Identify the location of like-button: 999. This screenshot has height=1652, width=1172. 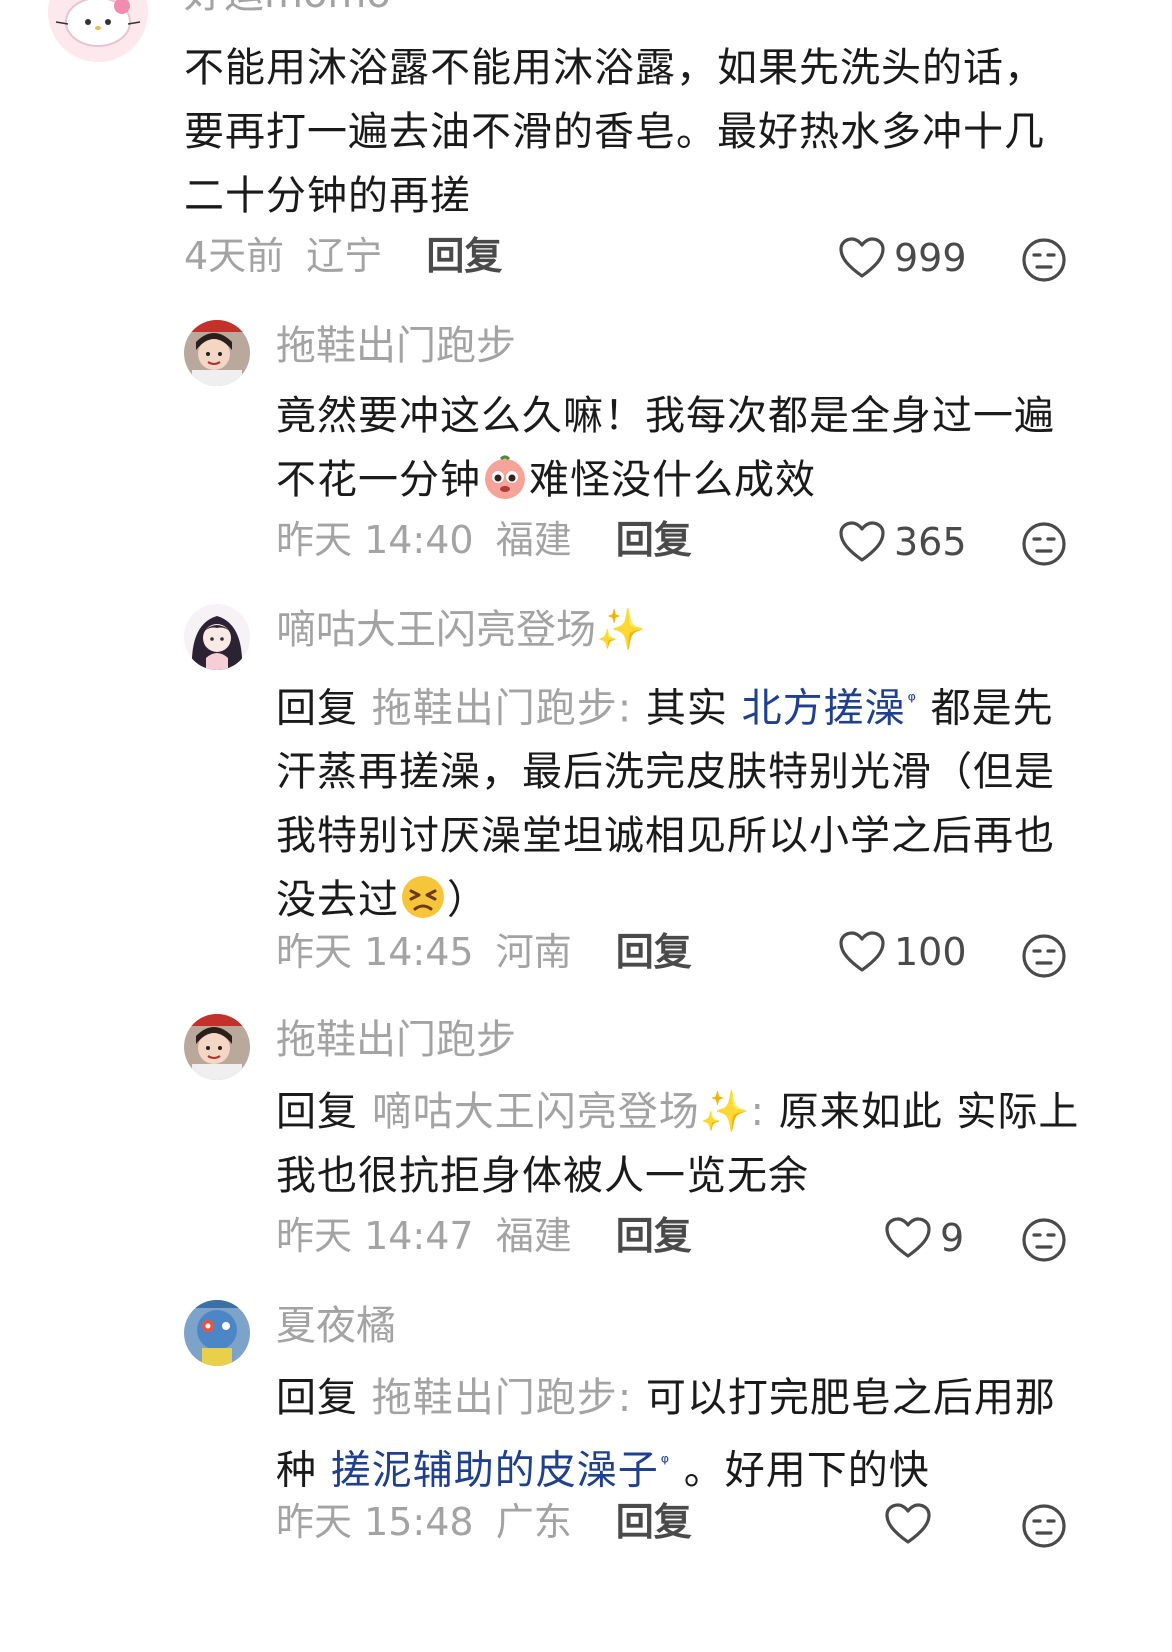
(902, 258).